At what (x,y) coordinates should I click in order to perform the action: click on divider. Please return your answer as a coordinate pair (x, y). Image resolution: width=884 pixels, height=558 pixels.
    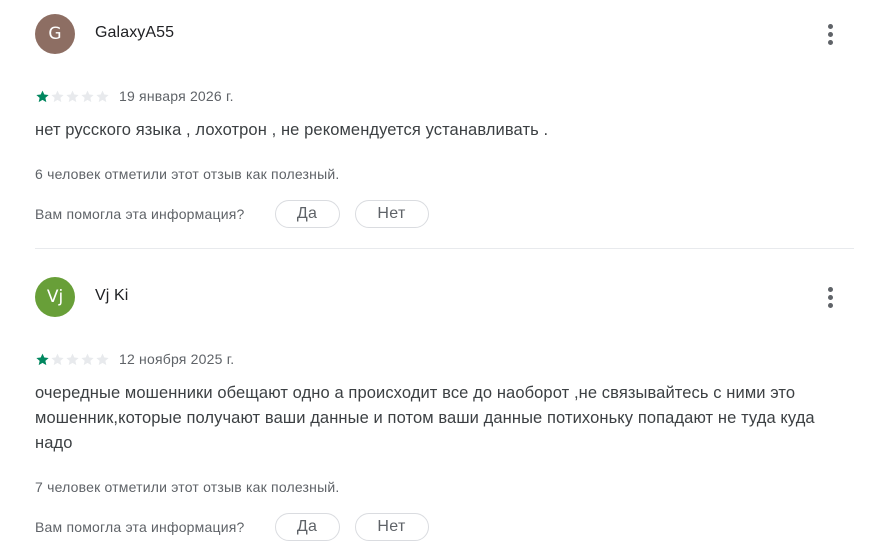
    Looking at the image, I should click on (444, 248).